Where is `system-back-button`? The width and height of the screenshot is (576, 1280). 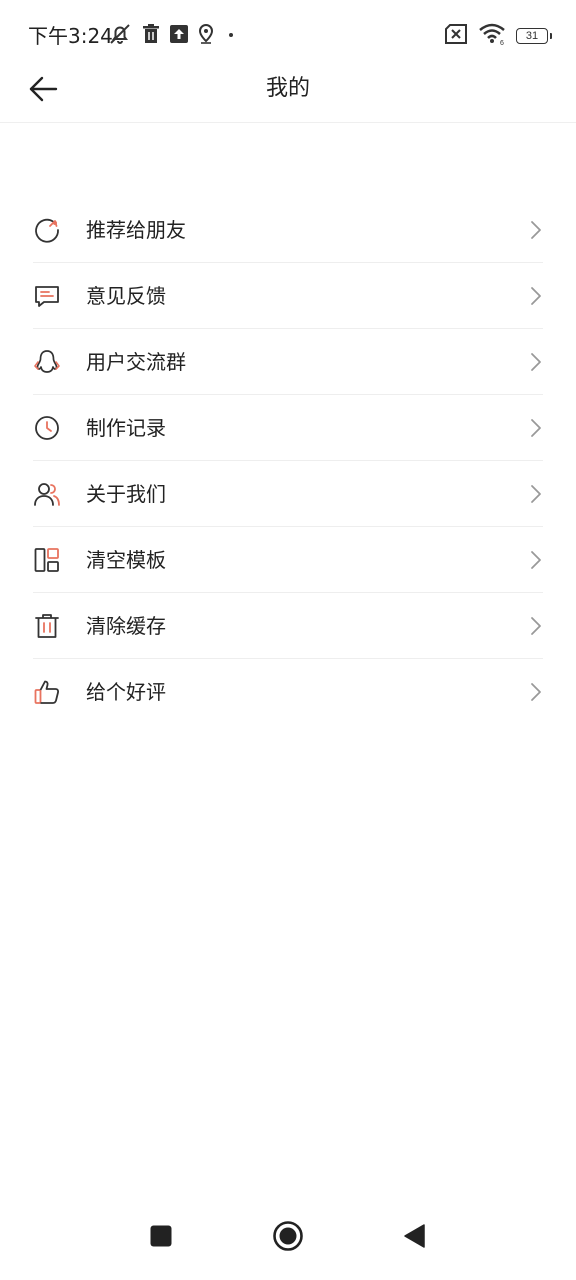 system-back-button is located at coordinates (414, 1236).